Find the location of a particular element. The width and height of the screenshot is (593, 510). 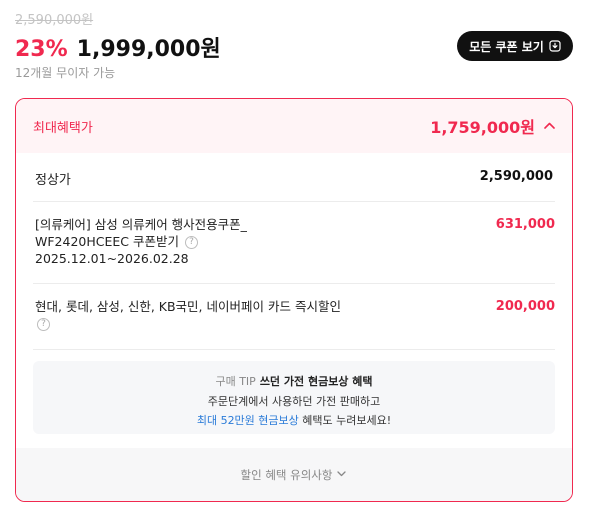

card-discount-label: 현대, 롯데, 삼성, 신한, KB국민, 네이버페이 카드 즉시할인 ? is located at coordinates (188, 315).